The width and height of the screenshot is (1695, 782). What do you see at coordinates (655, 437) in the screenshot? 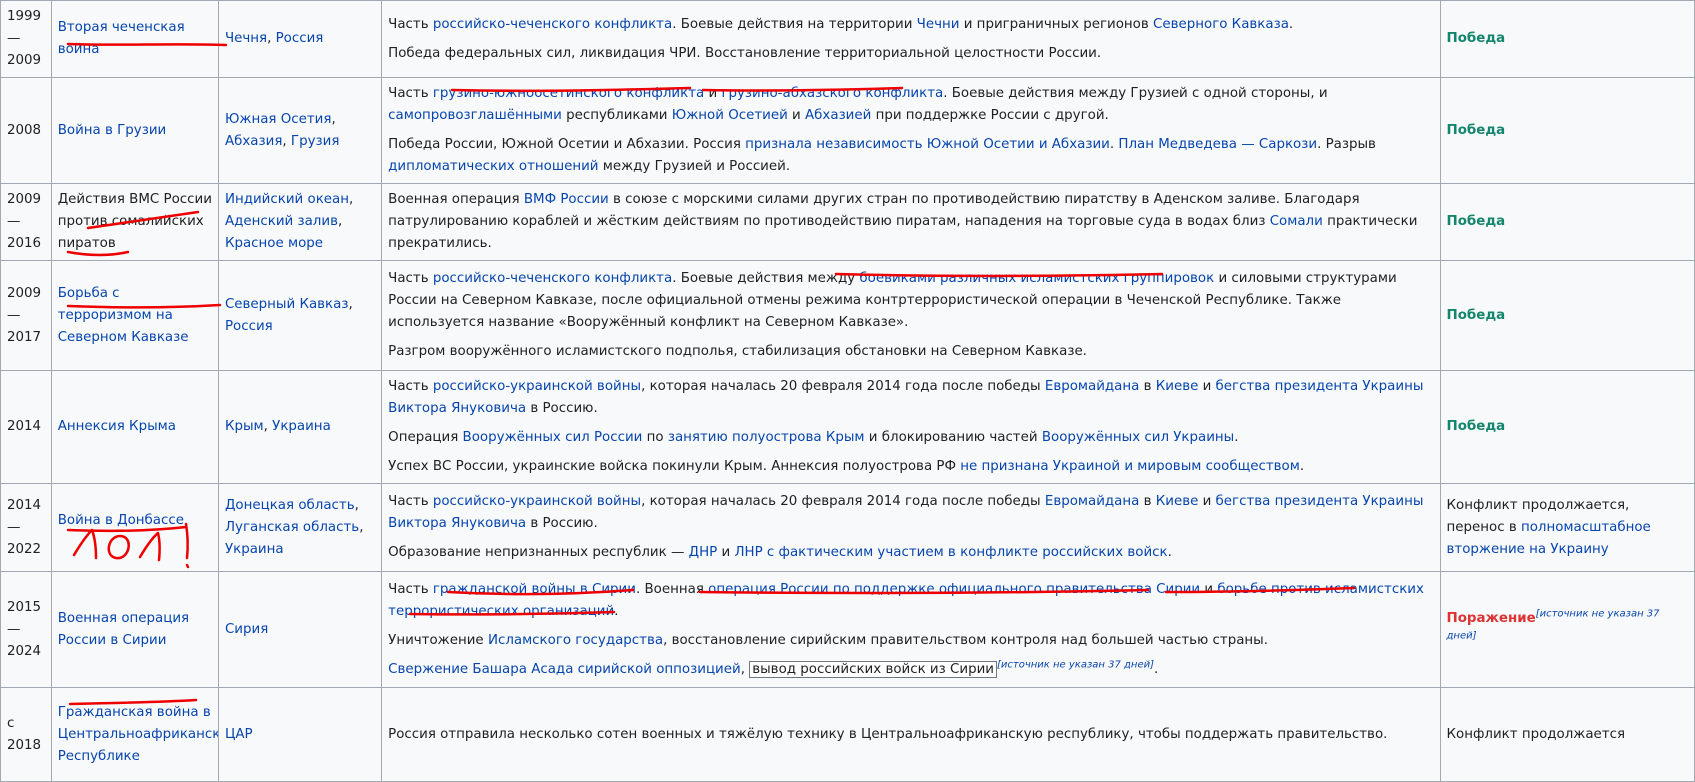
I see `text: по` at bounding box center [655, 437].